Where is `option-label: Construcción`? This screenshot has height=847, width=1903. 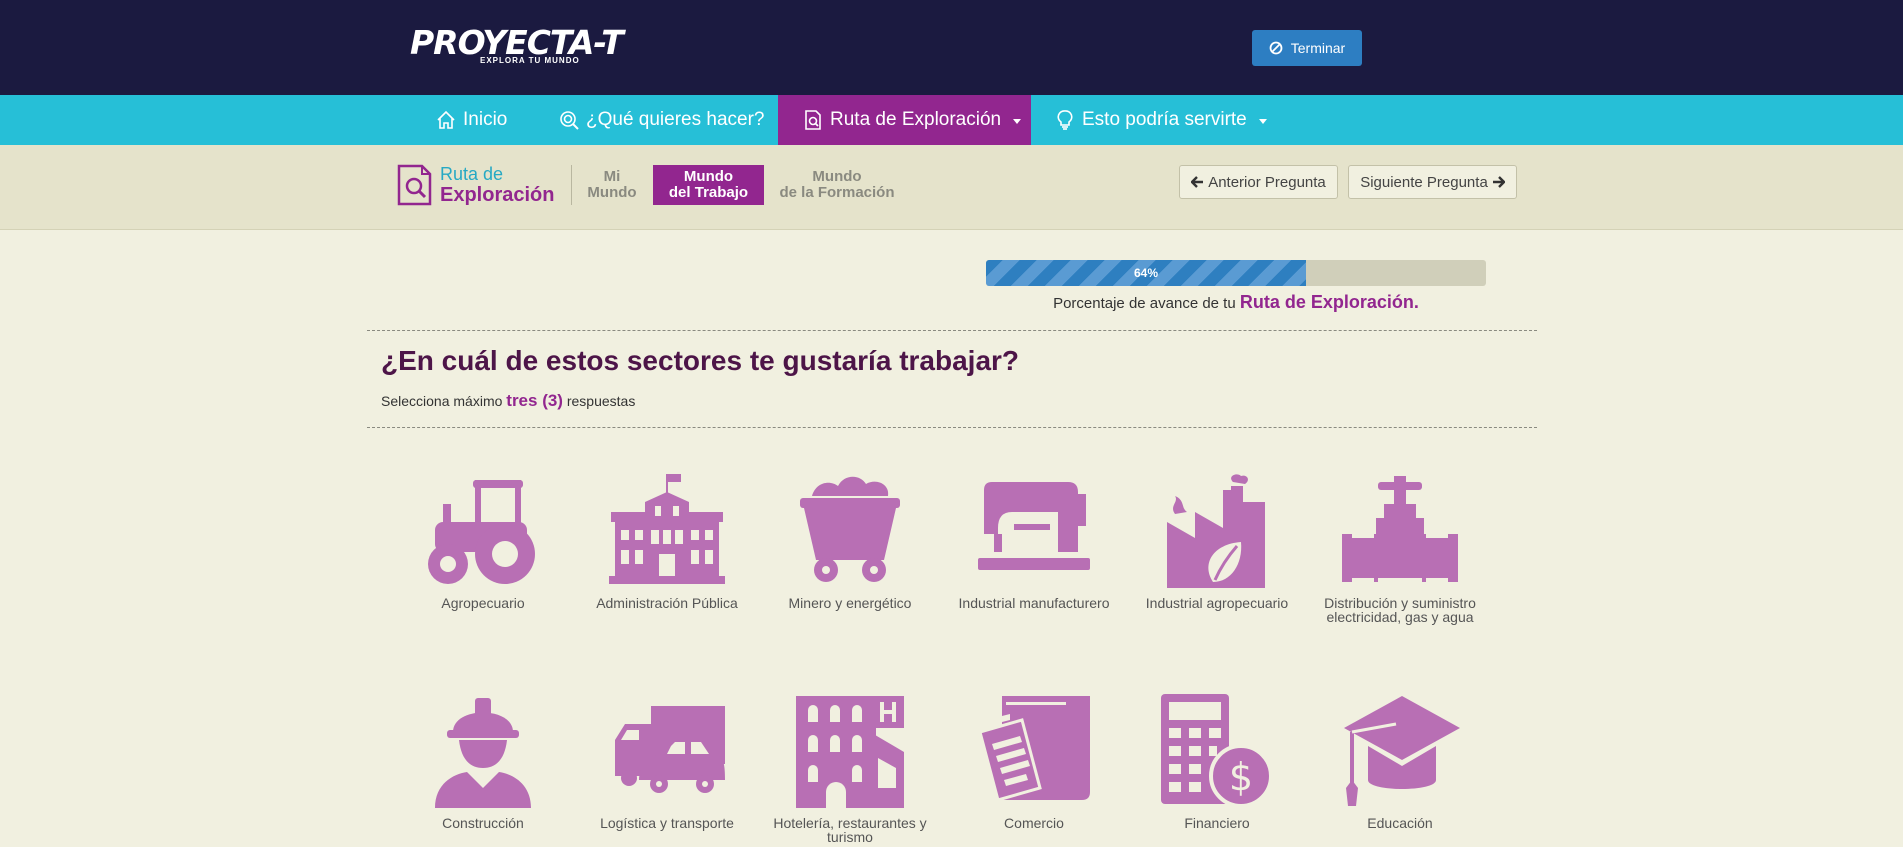
option-label: Construcción is located at coordinates (483, 823).